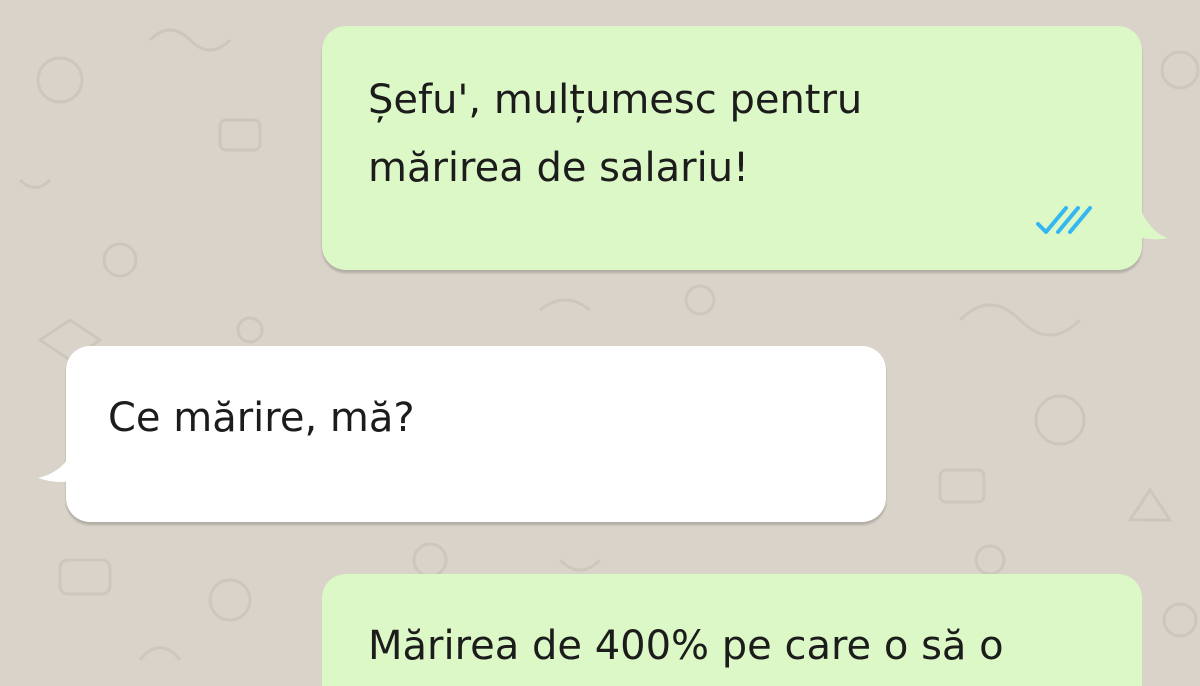 The height and width of the screenshot is (686, 1200). I want to click on double-check-read-icon, so click(1064, 220).